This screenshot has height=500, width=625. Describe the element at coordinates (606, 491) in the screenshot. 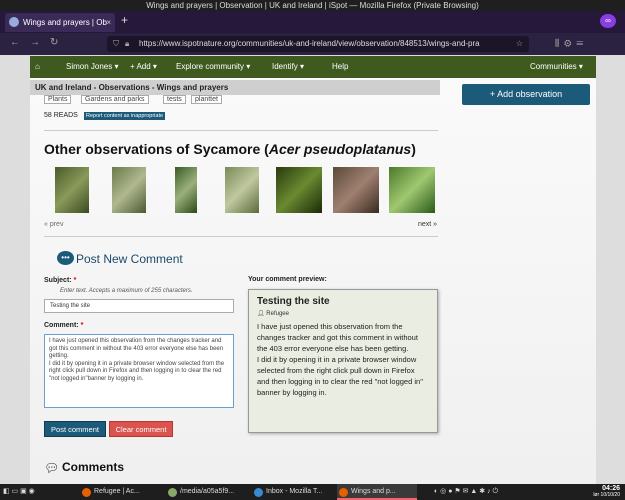

I see `clock: 04:26 lør 10/10/20` at that location.